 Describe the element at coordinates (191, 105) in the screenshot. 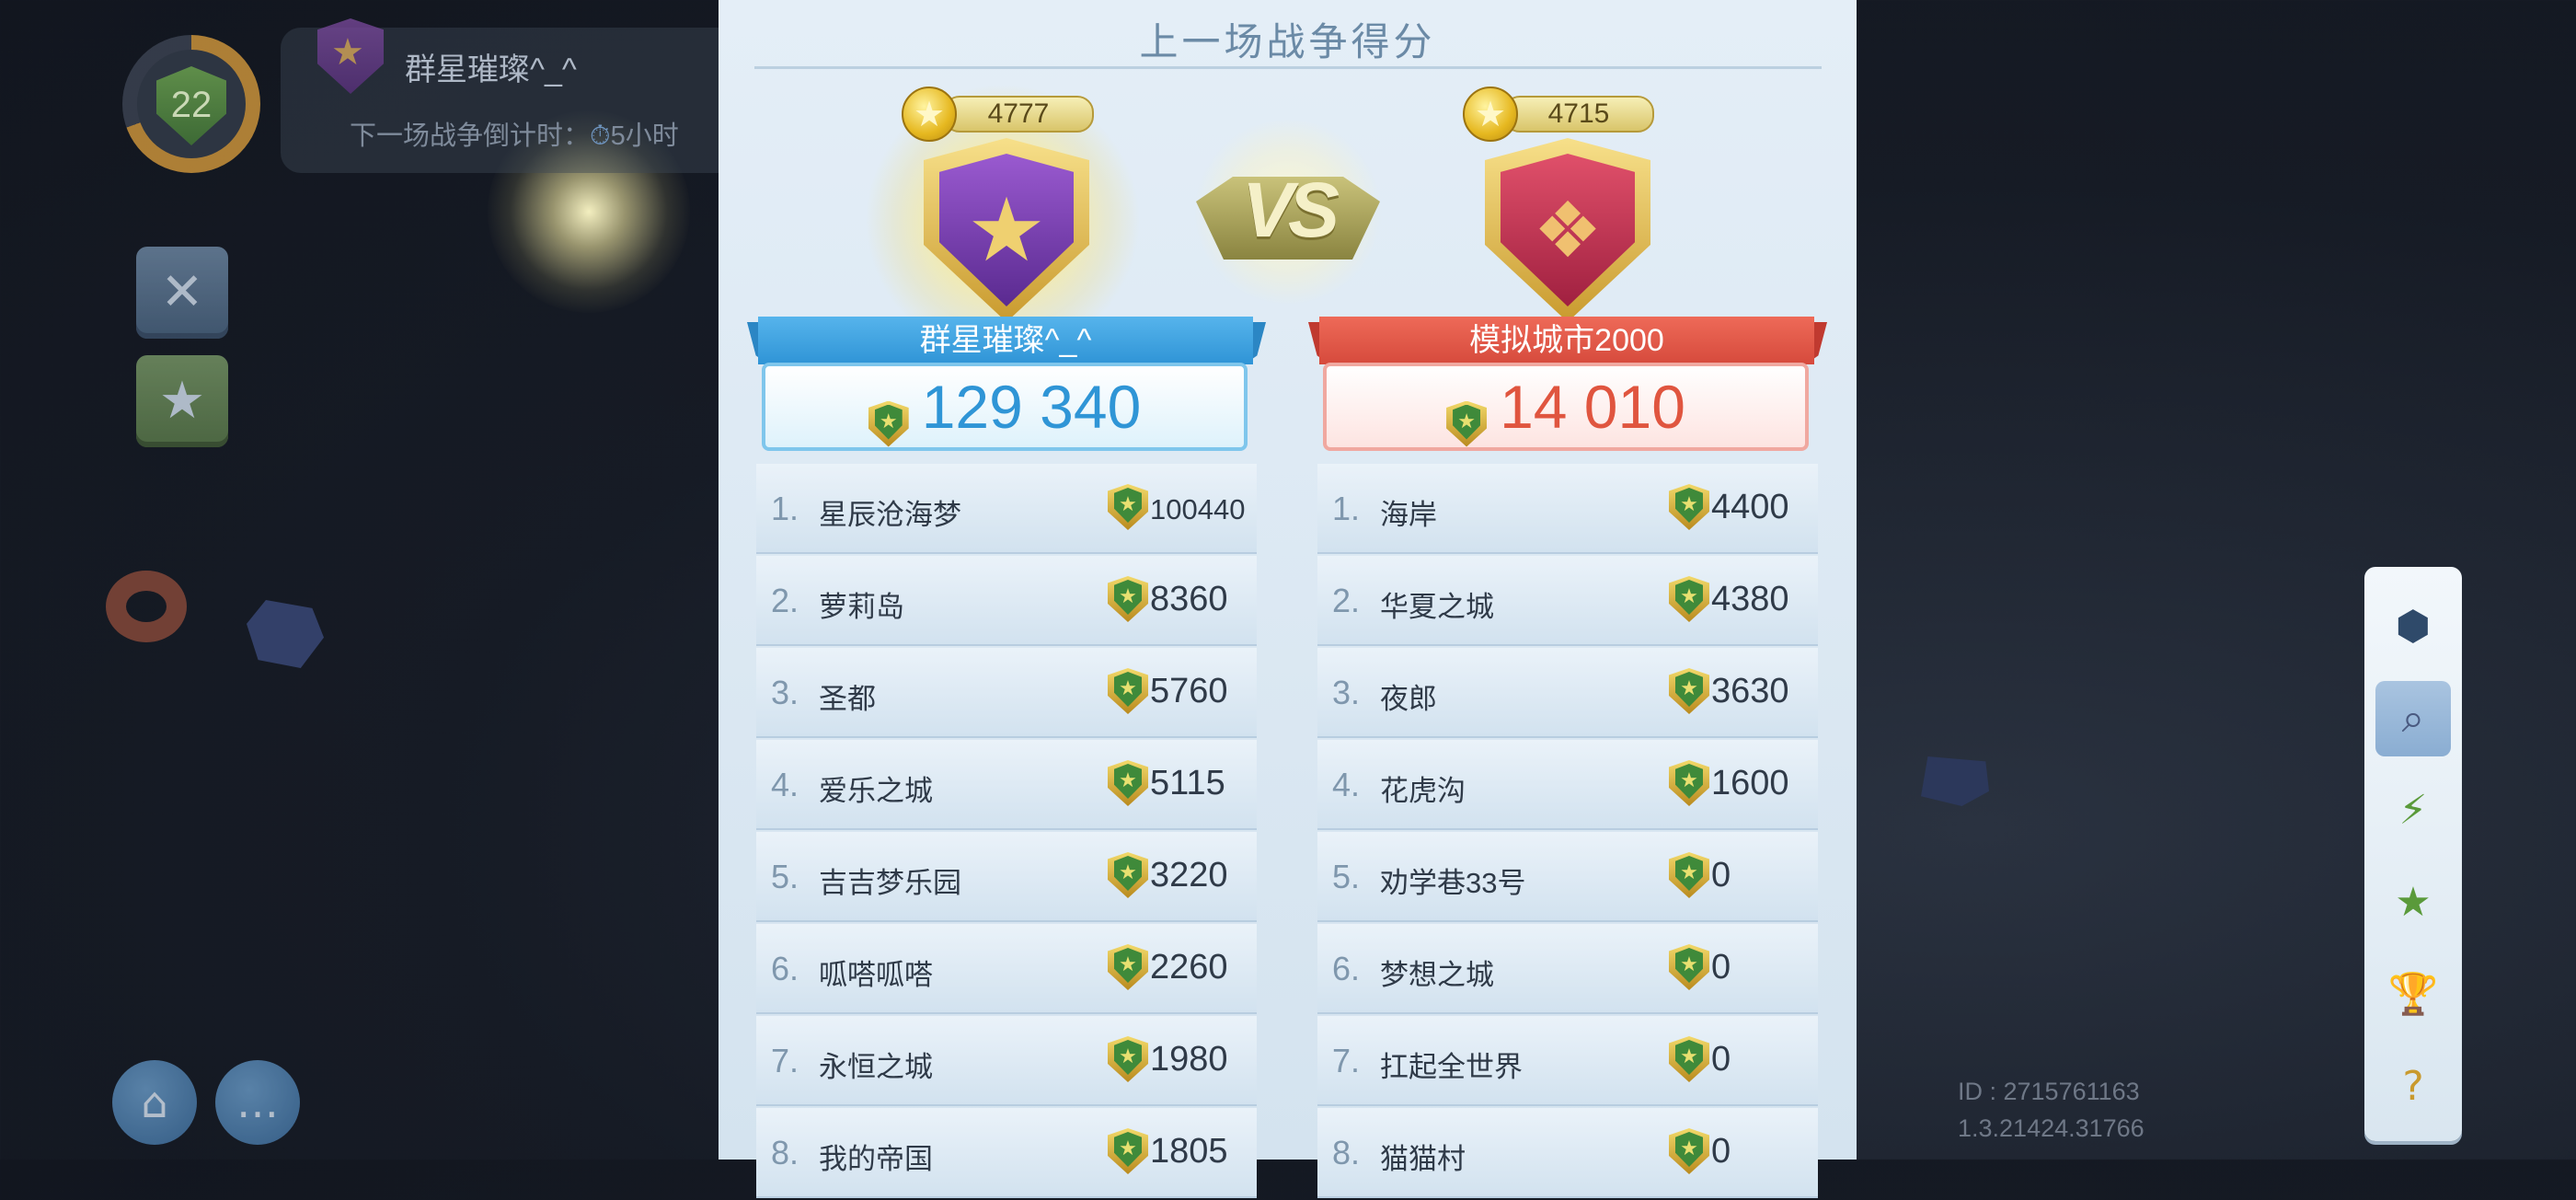

I see `level-number: 22` at that location.